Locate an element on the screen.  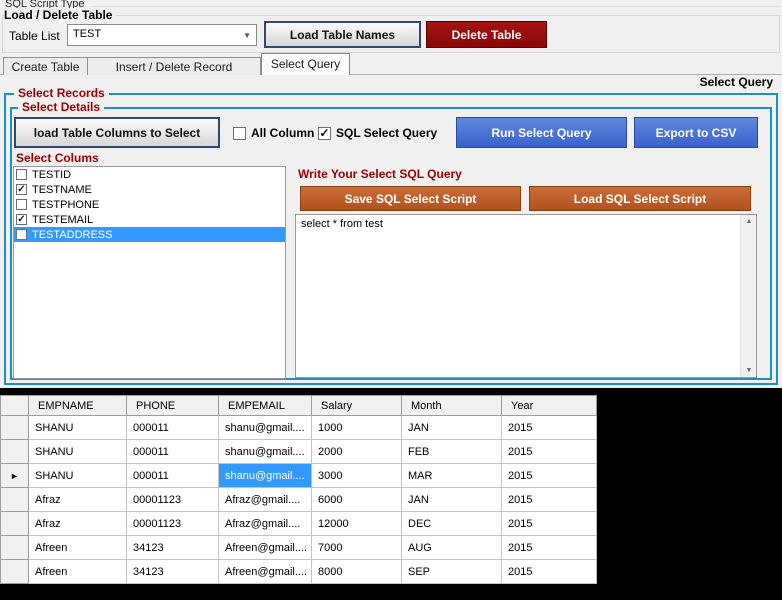
sql-select-query-checkbox-icon: ✓ is located at coordinates (324, 133).